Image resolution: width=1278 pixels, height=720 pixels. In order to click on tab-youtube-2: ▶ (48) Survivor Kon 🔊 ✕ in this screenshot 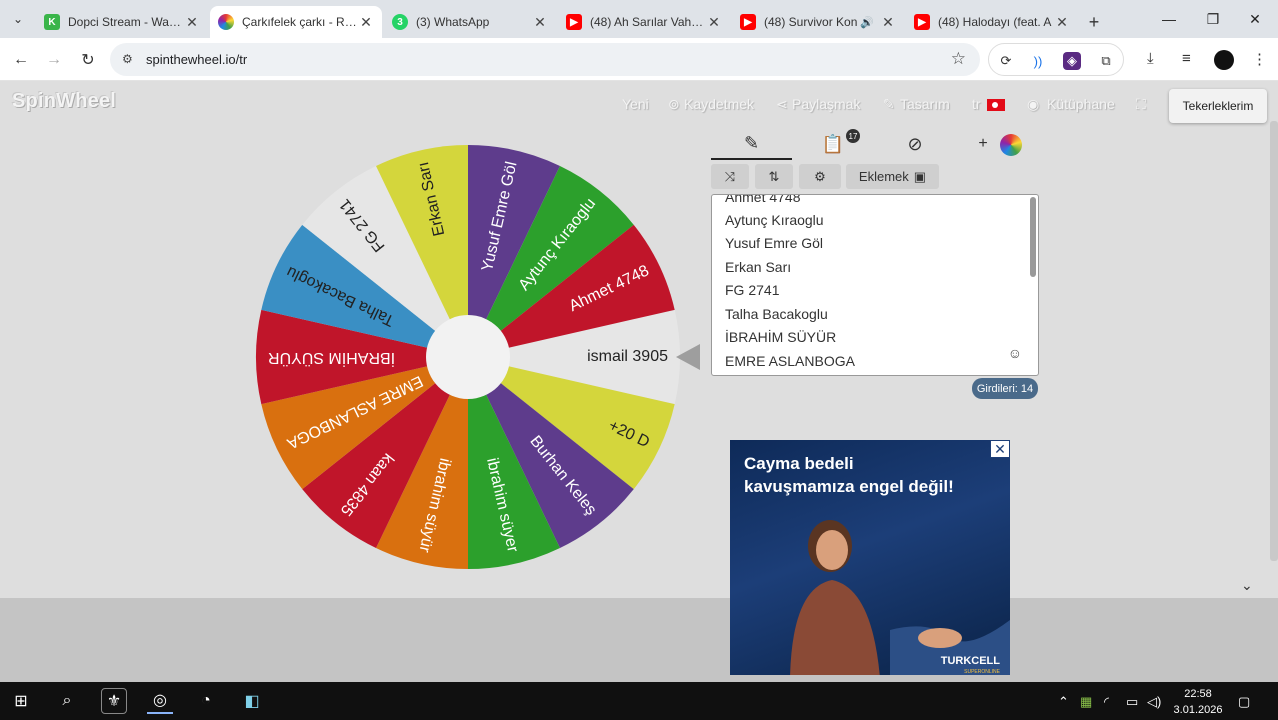, I will do `click(818, 22)`.